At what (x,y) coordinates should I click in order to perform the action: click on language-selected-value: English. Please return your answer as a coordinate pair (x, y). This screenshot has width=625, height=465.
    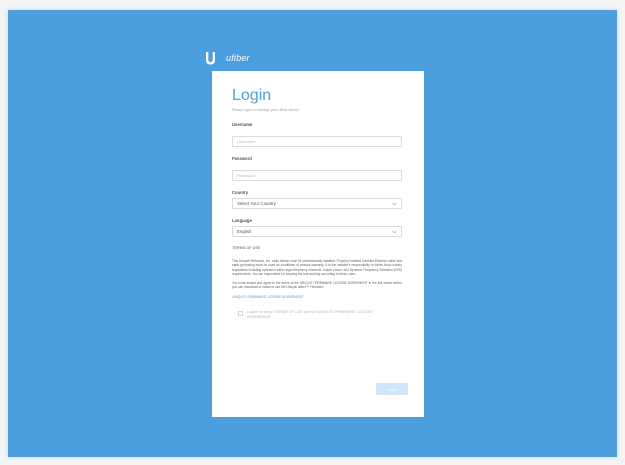
    Looking at the image, I should click on (244, 231).